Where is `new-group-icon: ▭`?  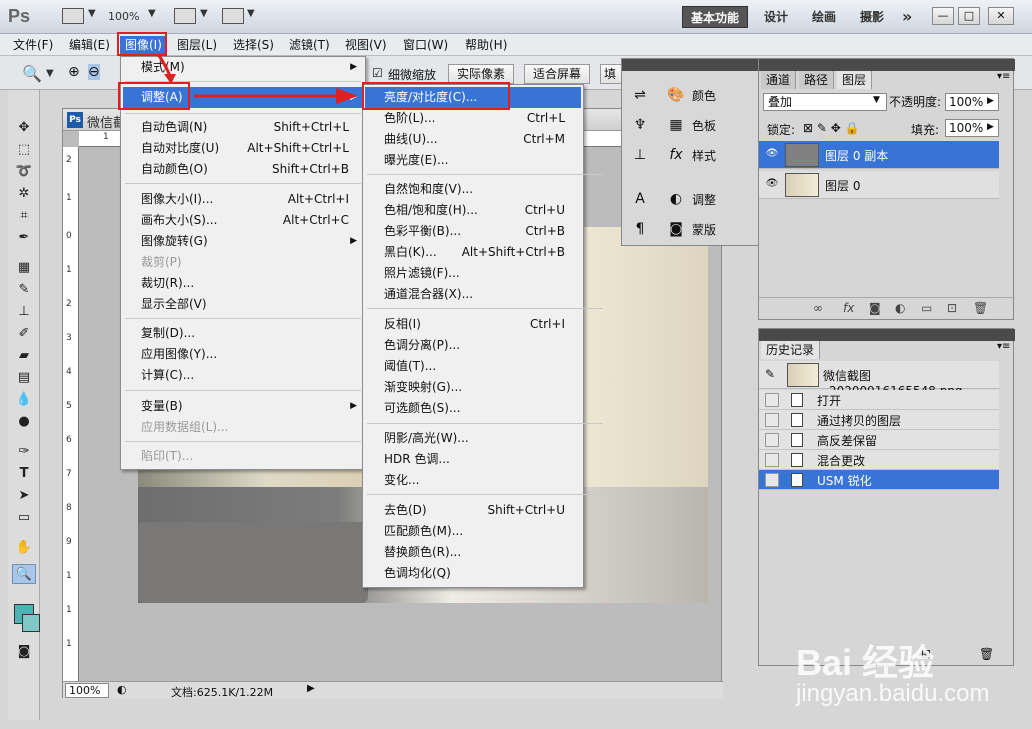 new-group-icon: ▭ is located at coordinates (926, 308).